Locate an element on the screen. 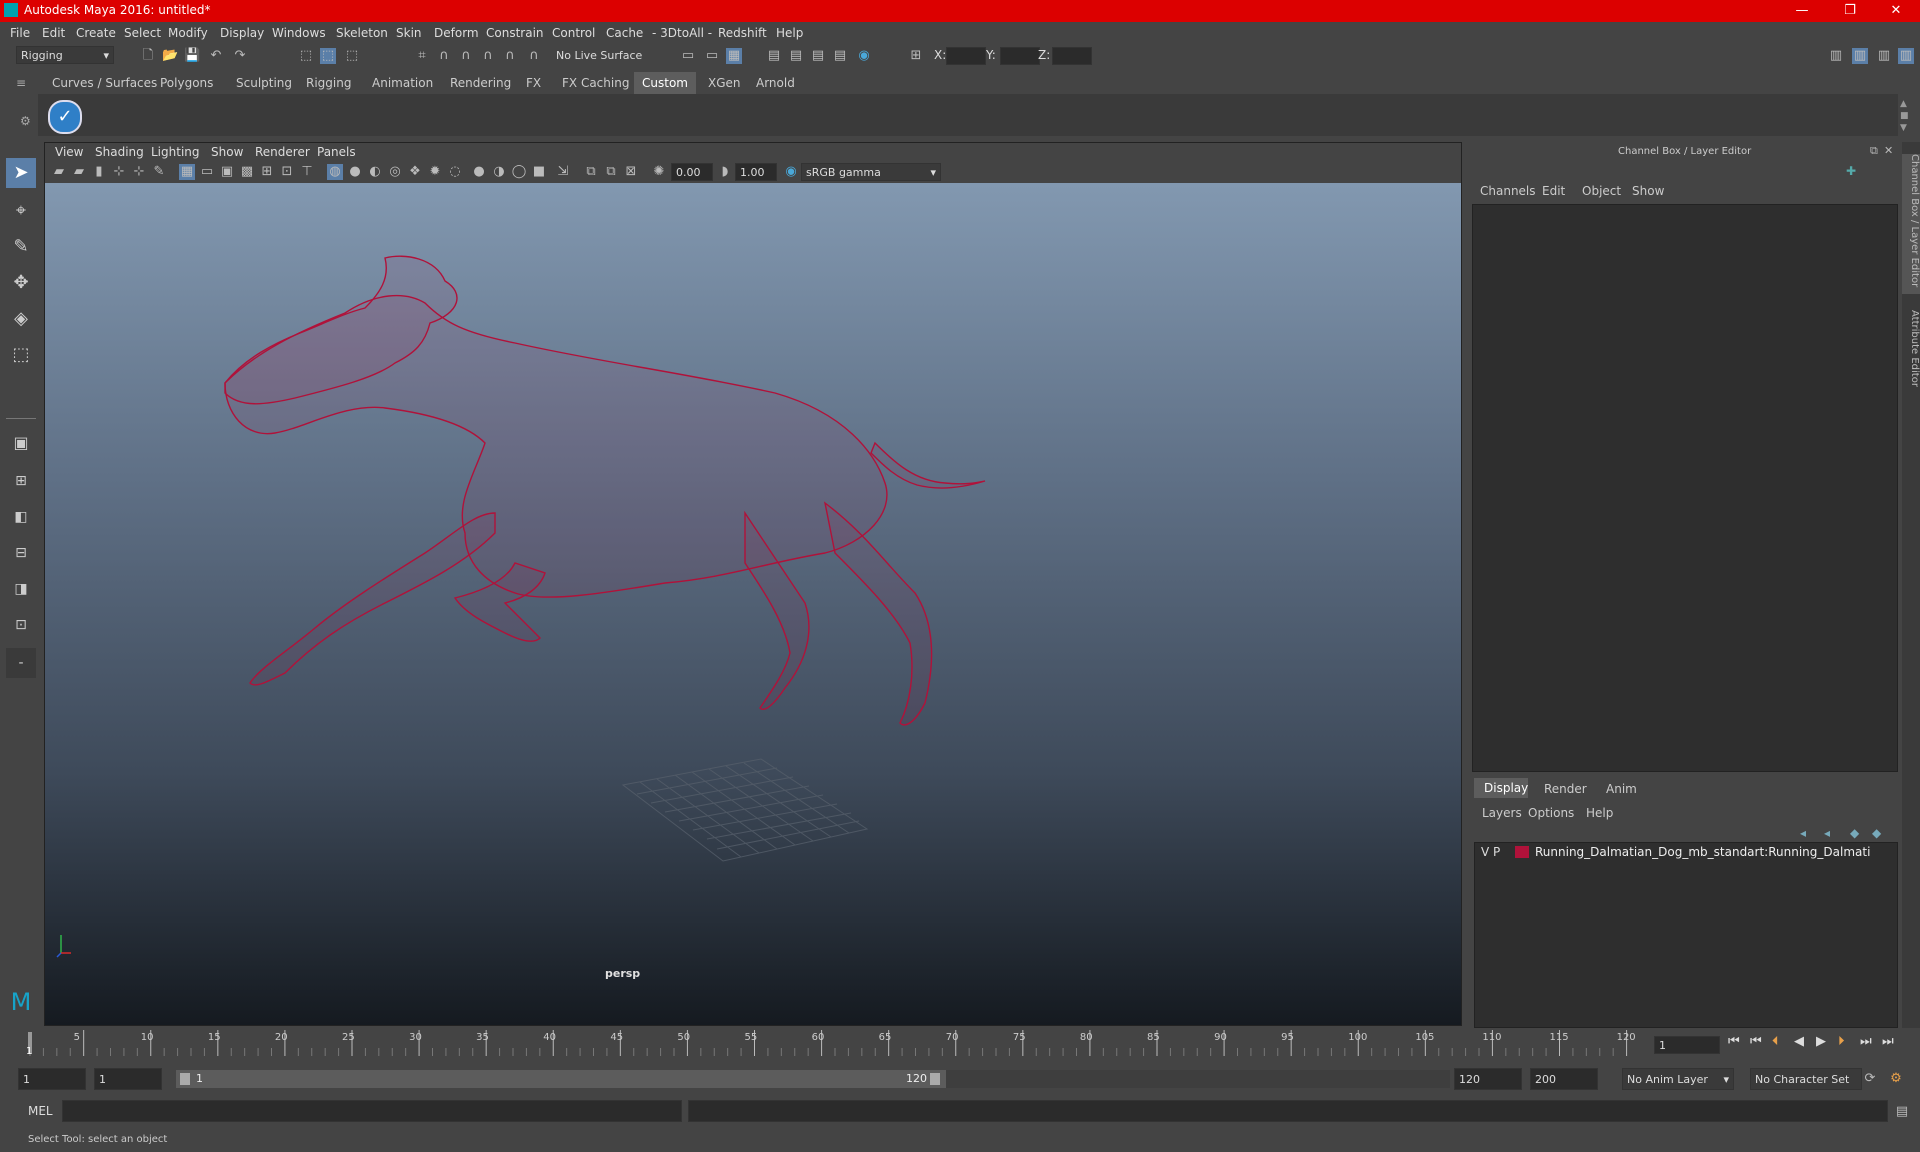  shelf-tab-animation: Animation is located at coordinates (402, 83).